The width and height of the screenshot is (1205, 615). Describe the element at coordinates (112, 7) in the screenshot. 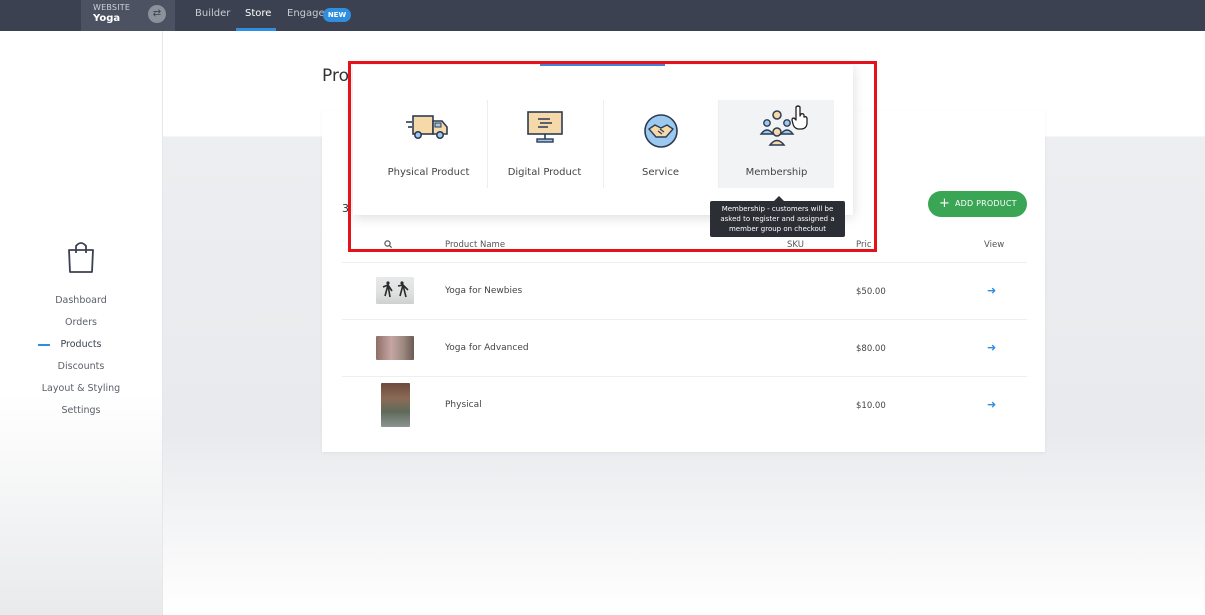

I see `site-label: WEBSITE` at that location.